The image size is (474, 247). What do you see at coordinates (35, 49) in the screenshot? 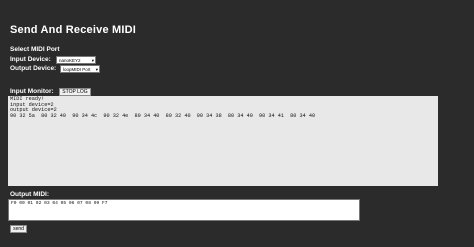
I see `select-port-heading: Select MIDI Port` at bounding box center [35, 49].